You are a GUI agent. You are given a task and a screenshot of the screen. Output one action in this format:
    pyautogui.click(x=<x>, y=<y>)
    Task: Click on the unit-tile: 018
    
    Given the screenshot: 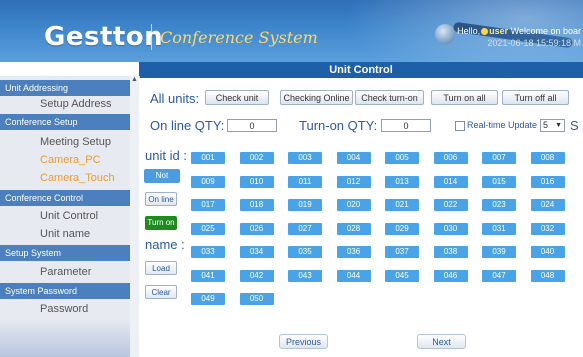 What is the action you would take?
    pyautogui.click(x=256, y=205)
    